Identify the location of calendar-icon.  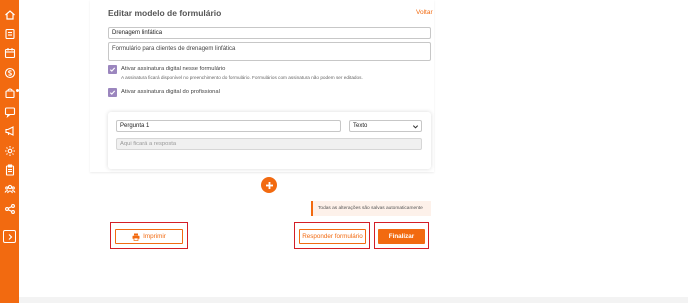
(9, 52).